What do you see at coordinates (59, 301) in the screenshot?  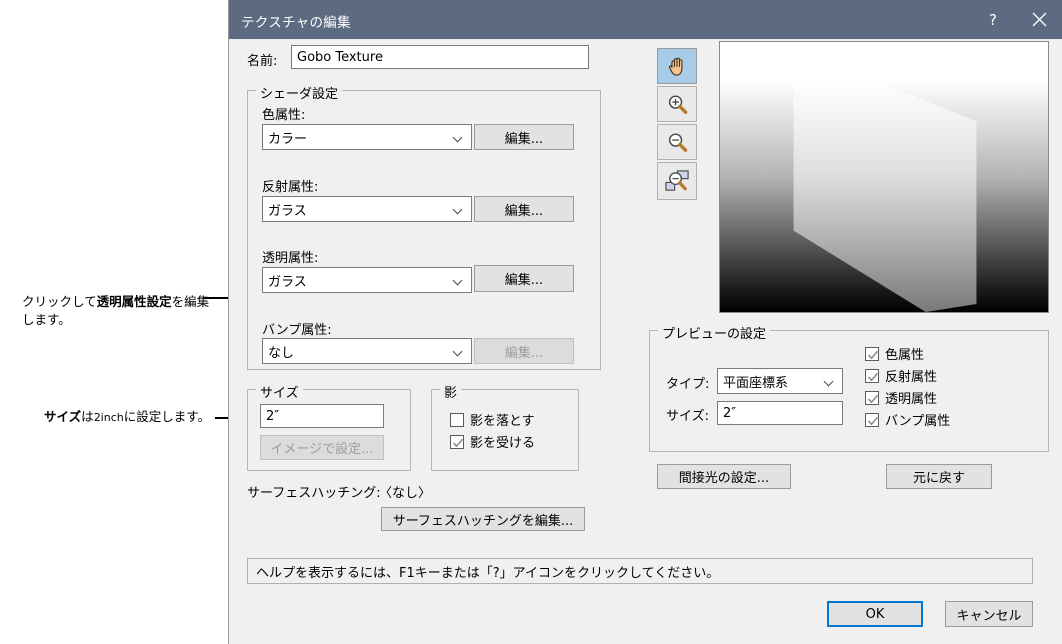 I see `annotation-transparency-lead: クリックして` at bounding box center [59, 301].